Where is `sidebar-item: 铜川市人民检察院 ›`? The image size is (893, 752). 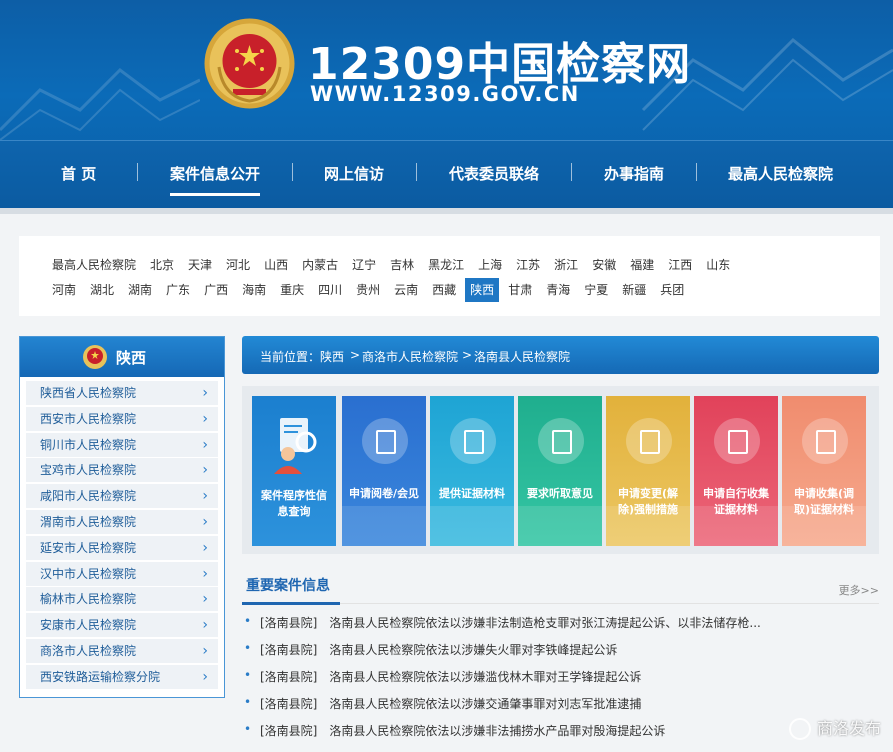
sidebar-item: 铜川市人民检察院 › is located at coordinates (122, 444).